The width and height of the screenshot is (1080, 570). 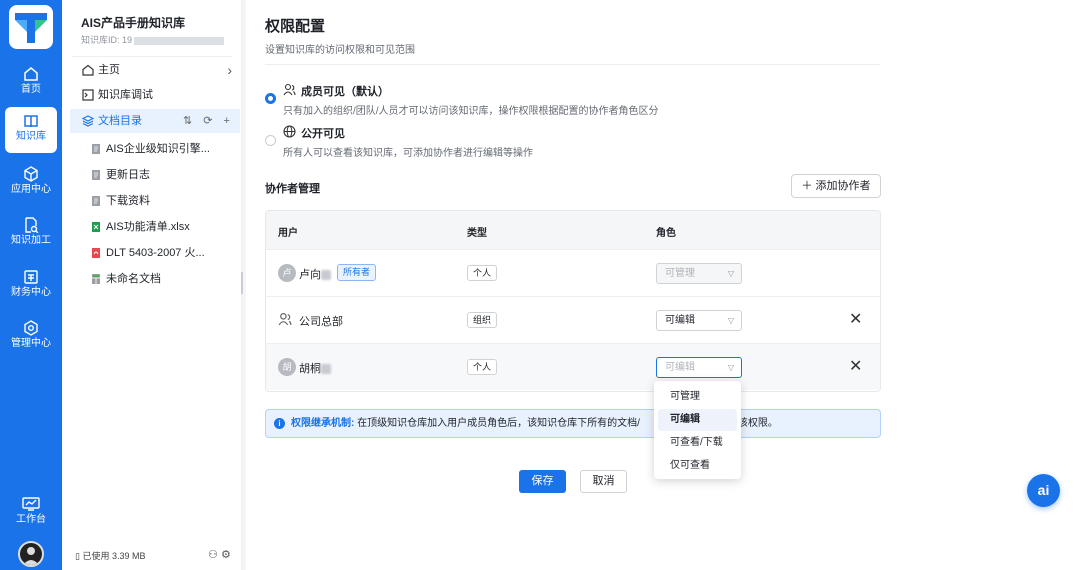 What do you see at coordinates (31, 83) in the screenshot?
I see `rail-item-home: 首页` at bounding box center [31, 83].